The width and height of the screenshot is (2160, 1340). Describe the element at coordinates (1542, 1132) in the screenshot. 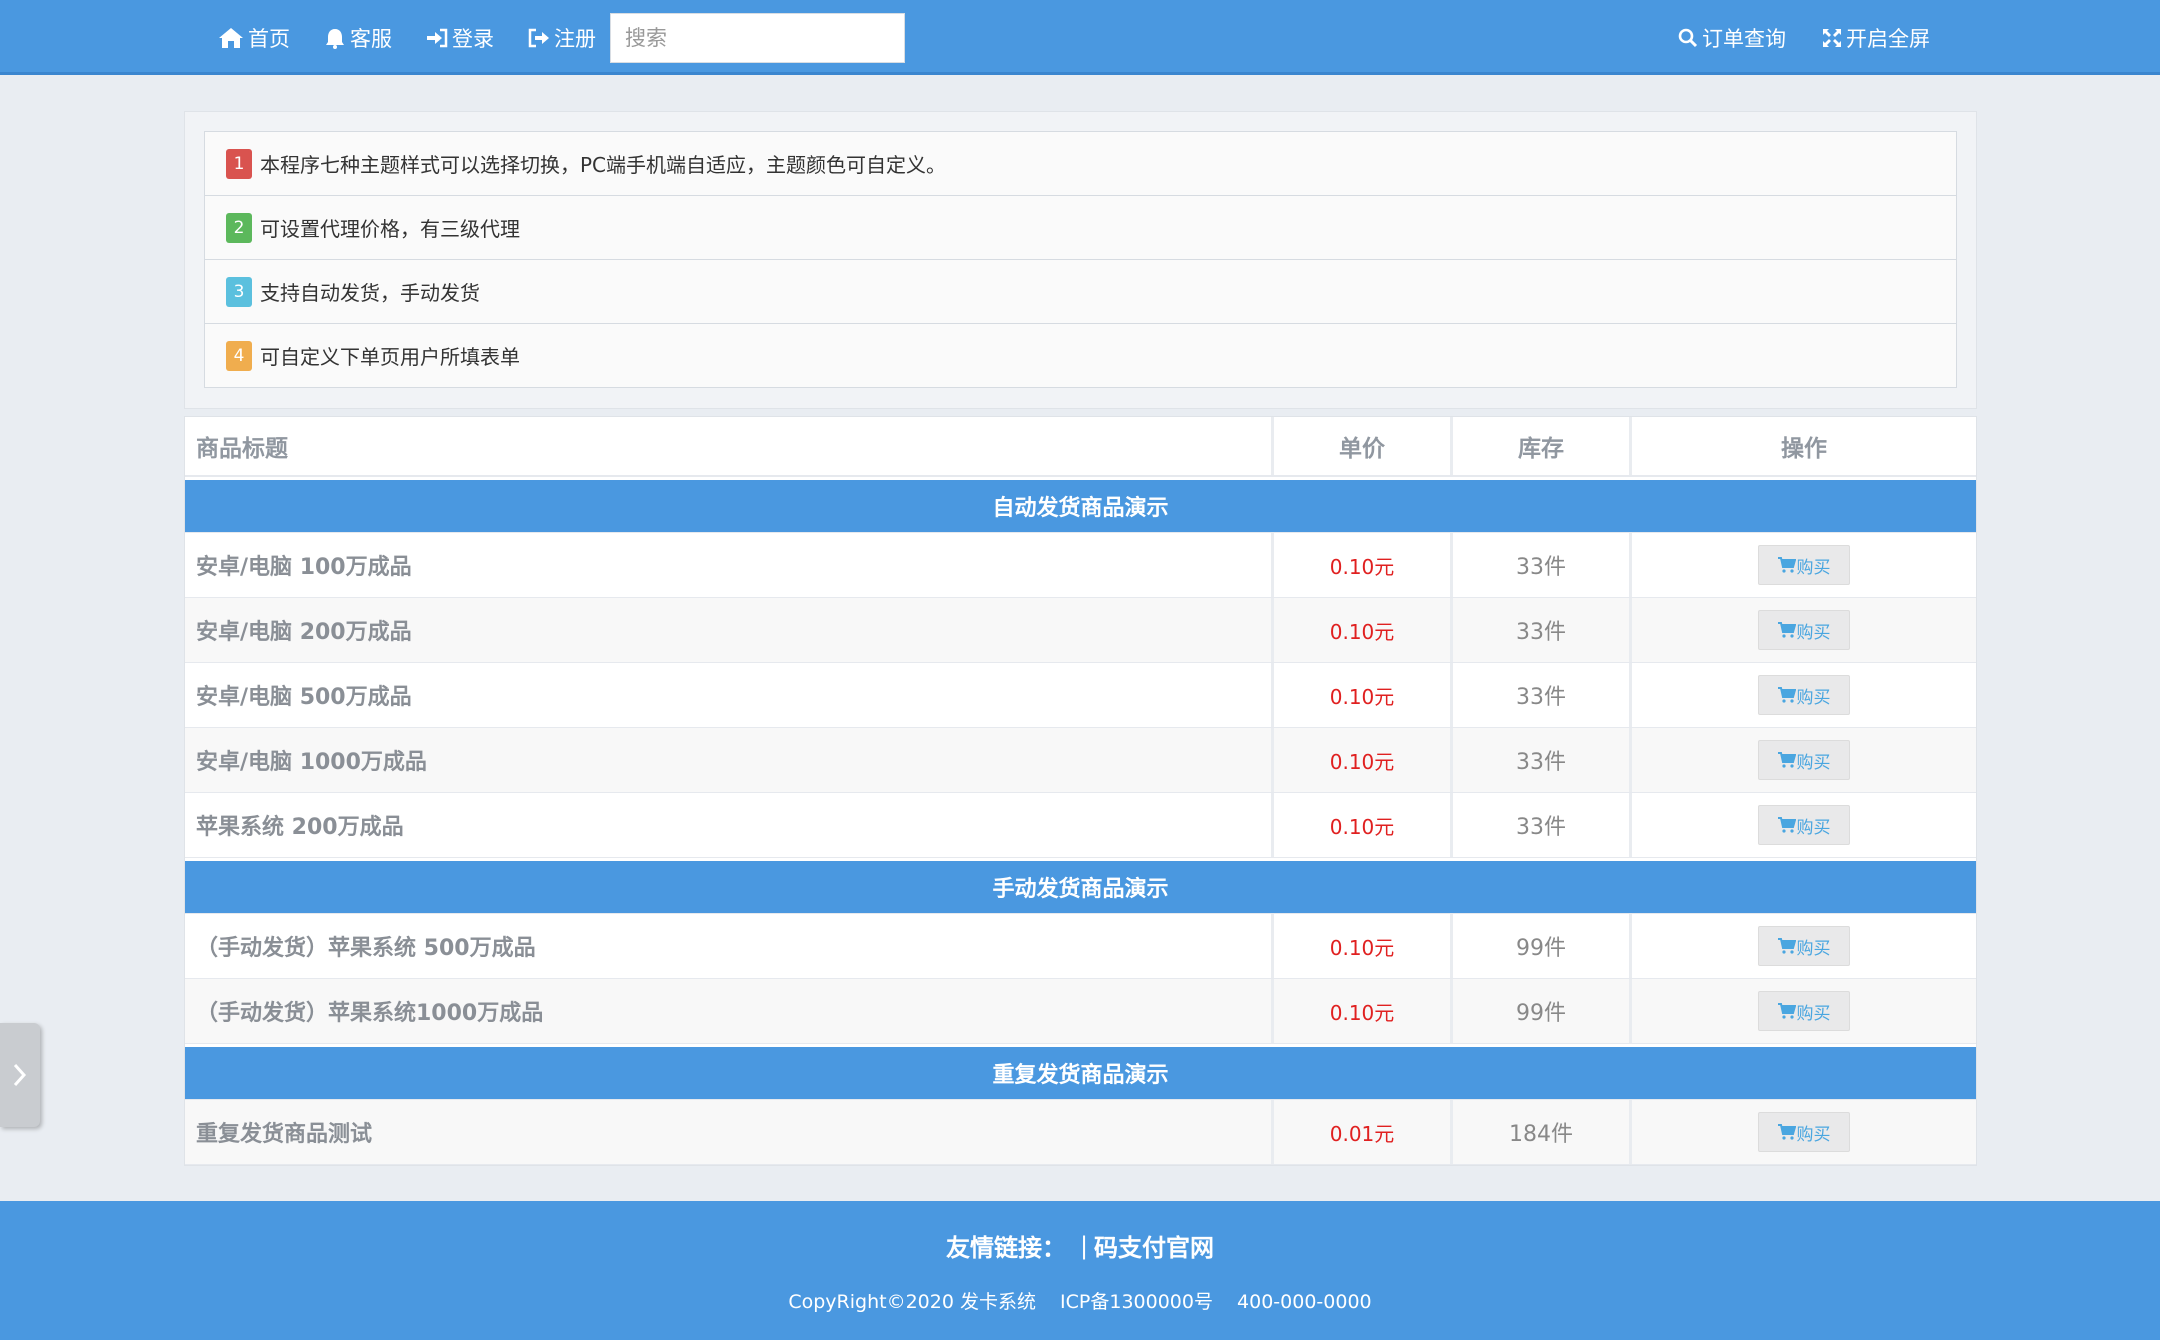

I see `product-stock: 184件` at that location.